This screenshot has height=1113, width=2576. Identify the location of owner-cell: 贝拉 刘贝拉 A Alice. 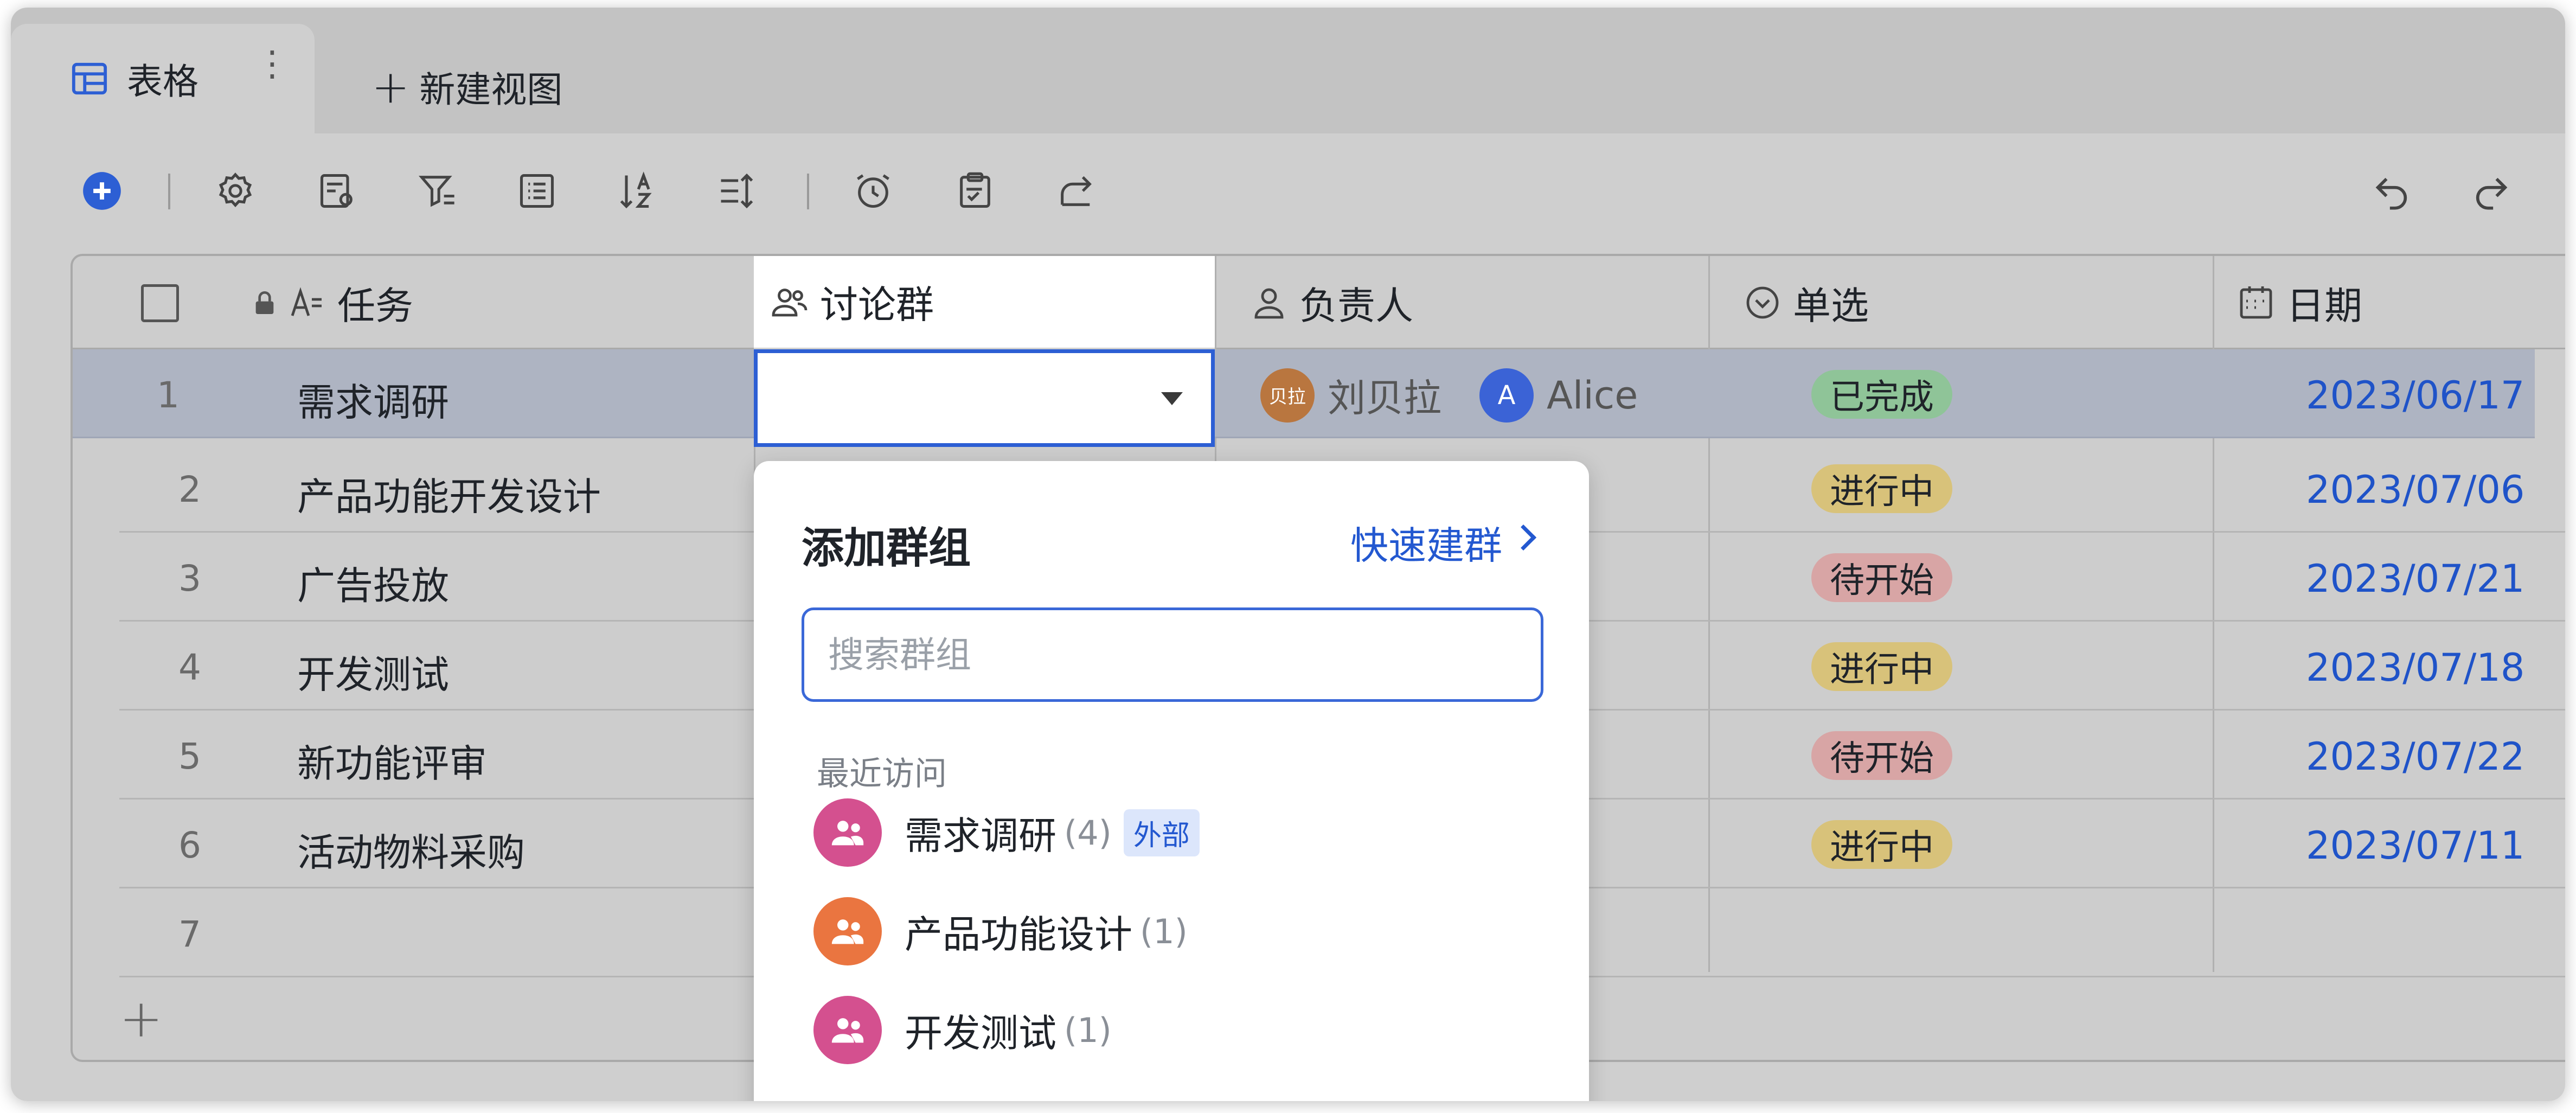
(1449, 395).